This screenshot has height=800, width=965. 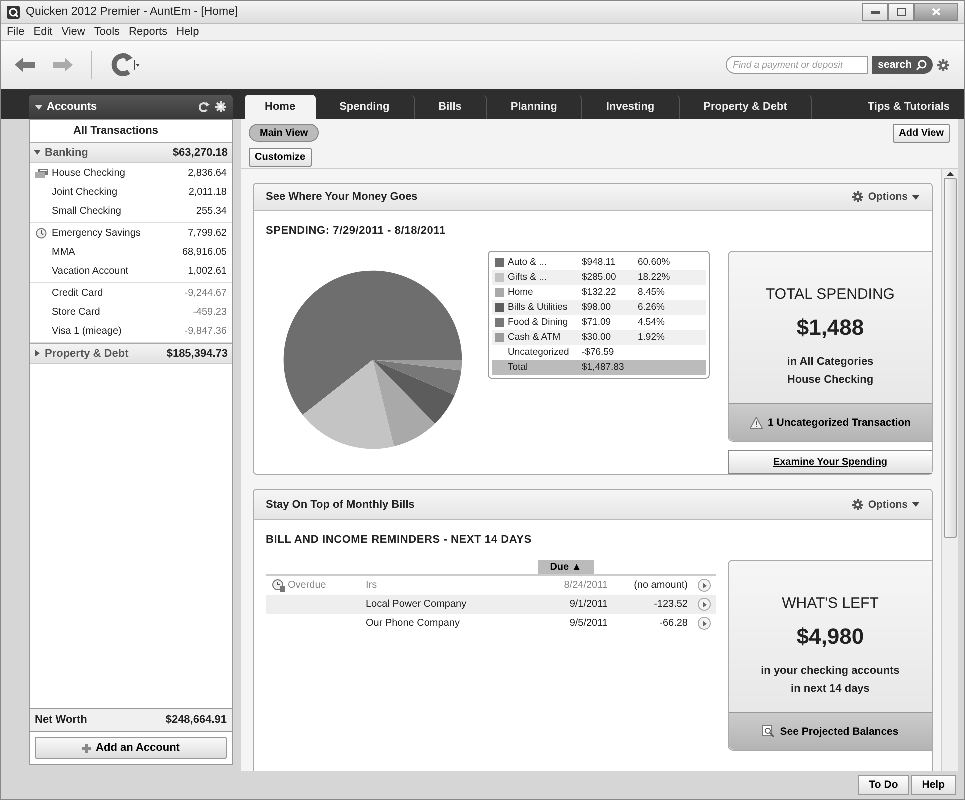 I want to click on reminder-row: Overdue Irs 8/24/2011 (no amount), so click(x=491, y=585).